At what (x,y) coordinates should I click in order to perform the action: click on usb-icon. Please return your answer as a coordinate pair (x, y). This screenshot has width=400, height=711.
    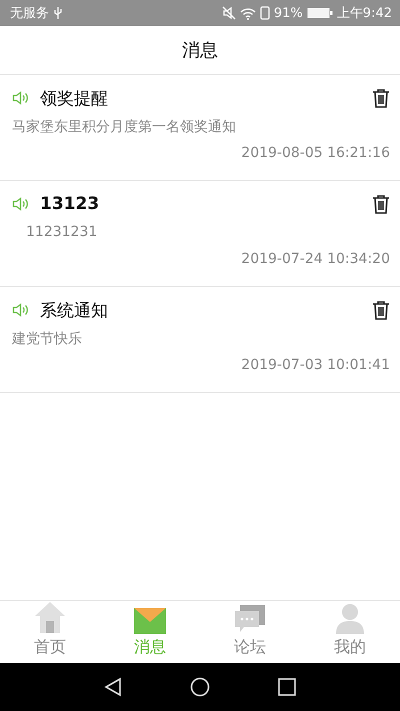
    Looking at the image, I should click on (58, 13).